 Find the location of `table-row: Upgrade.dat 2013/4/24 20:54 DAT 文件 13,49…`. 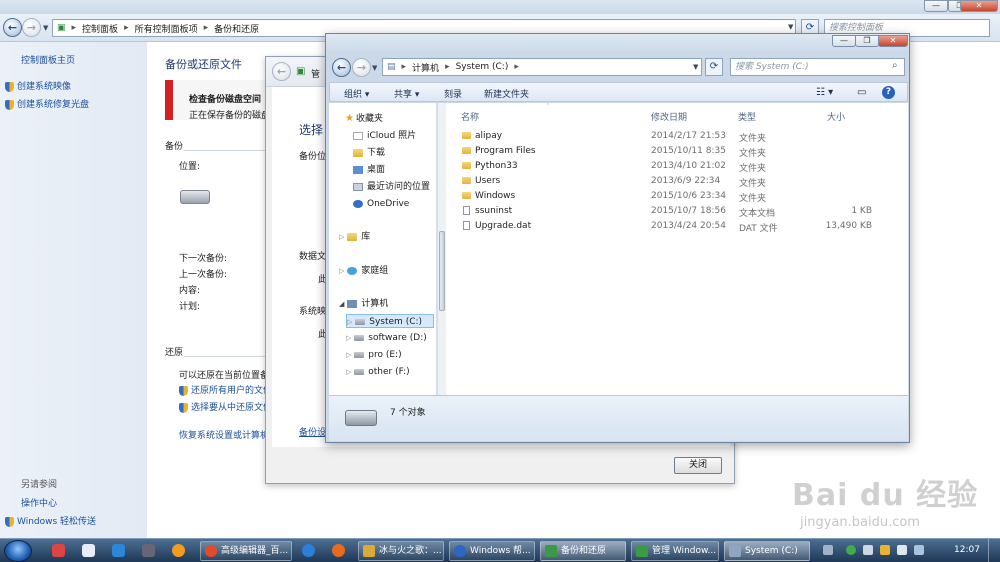

table-row: Upgrade.dat 2013/4/24 20:54 DAT 文件 13,49… is located at coordinates (662, 226).